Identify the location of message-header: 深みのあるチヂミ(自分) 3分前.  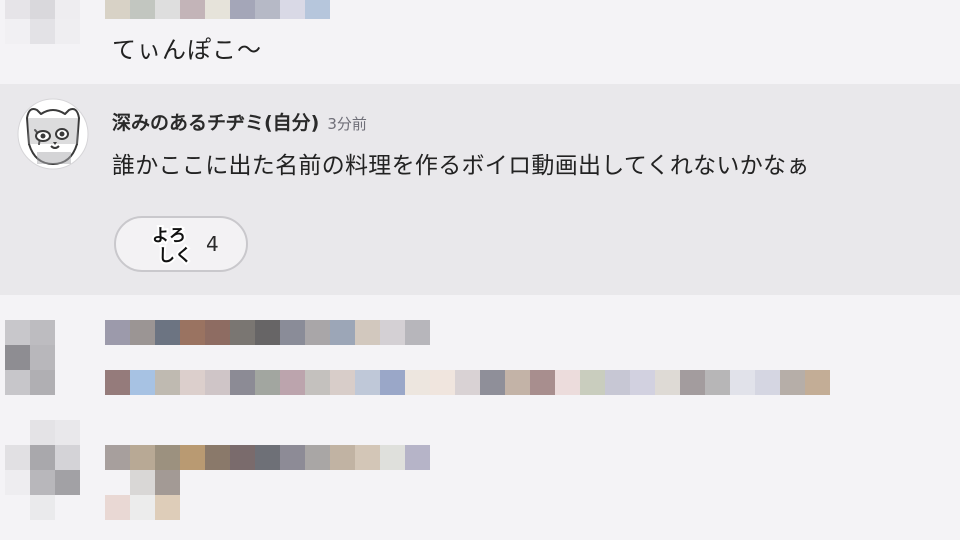
(239, 121).